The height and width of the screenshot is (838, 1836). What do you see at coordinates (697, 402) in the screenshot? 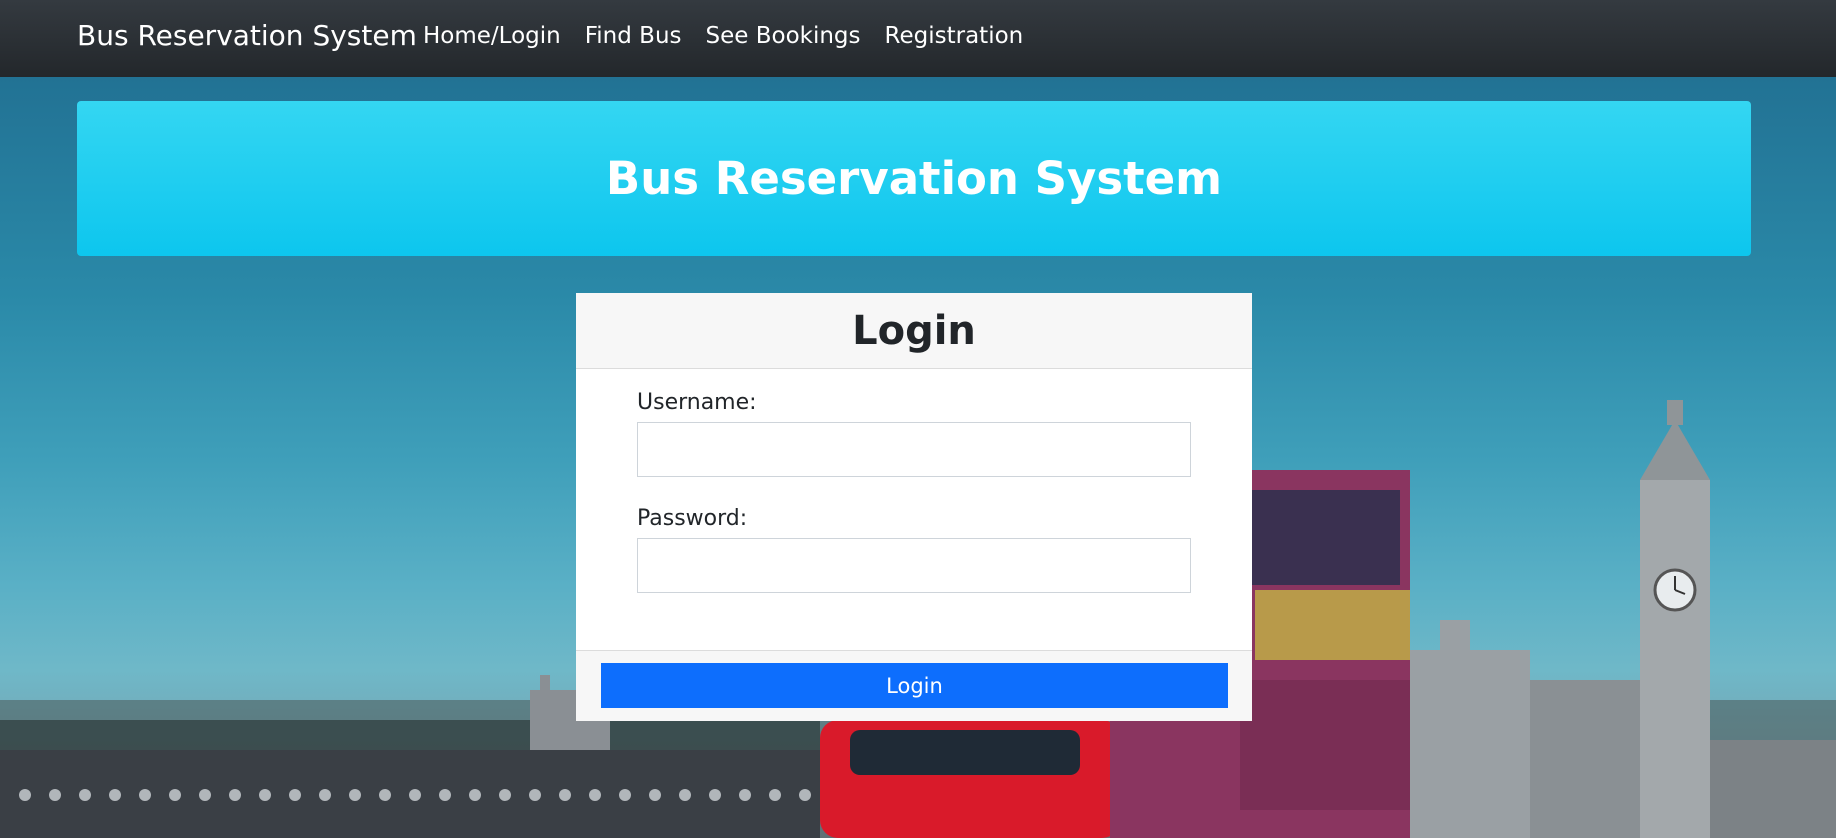
I see `username-label: Username:` at bounding box center [697, 402].